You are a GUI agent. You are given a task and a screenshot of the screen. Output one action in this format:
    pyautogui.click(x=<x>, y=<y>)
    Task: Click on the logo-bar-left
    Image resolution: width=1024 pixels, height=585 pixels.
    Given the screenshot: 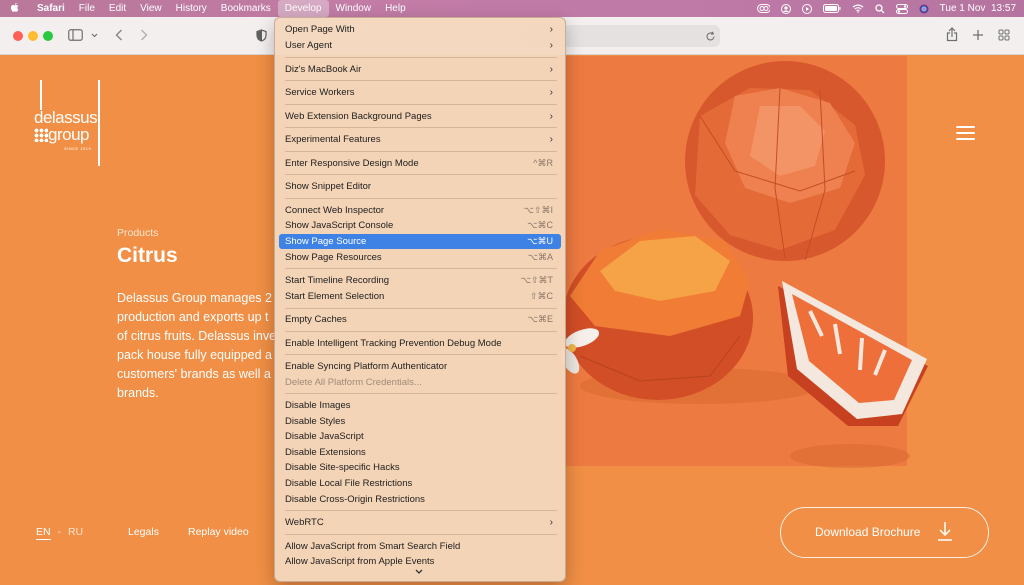 What is the action you would take?
    pyautogui.click(x=41, y=95)
    